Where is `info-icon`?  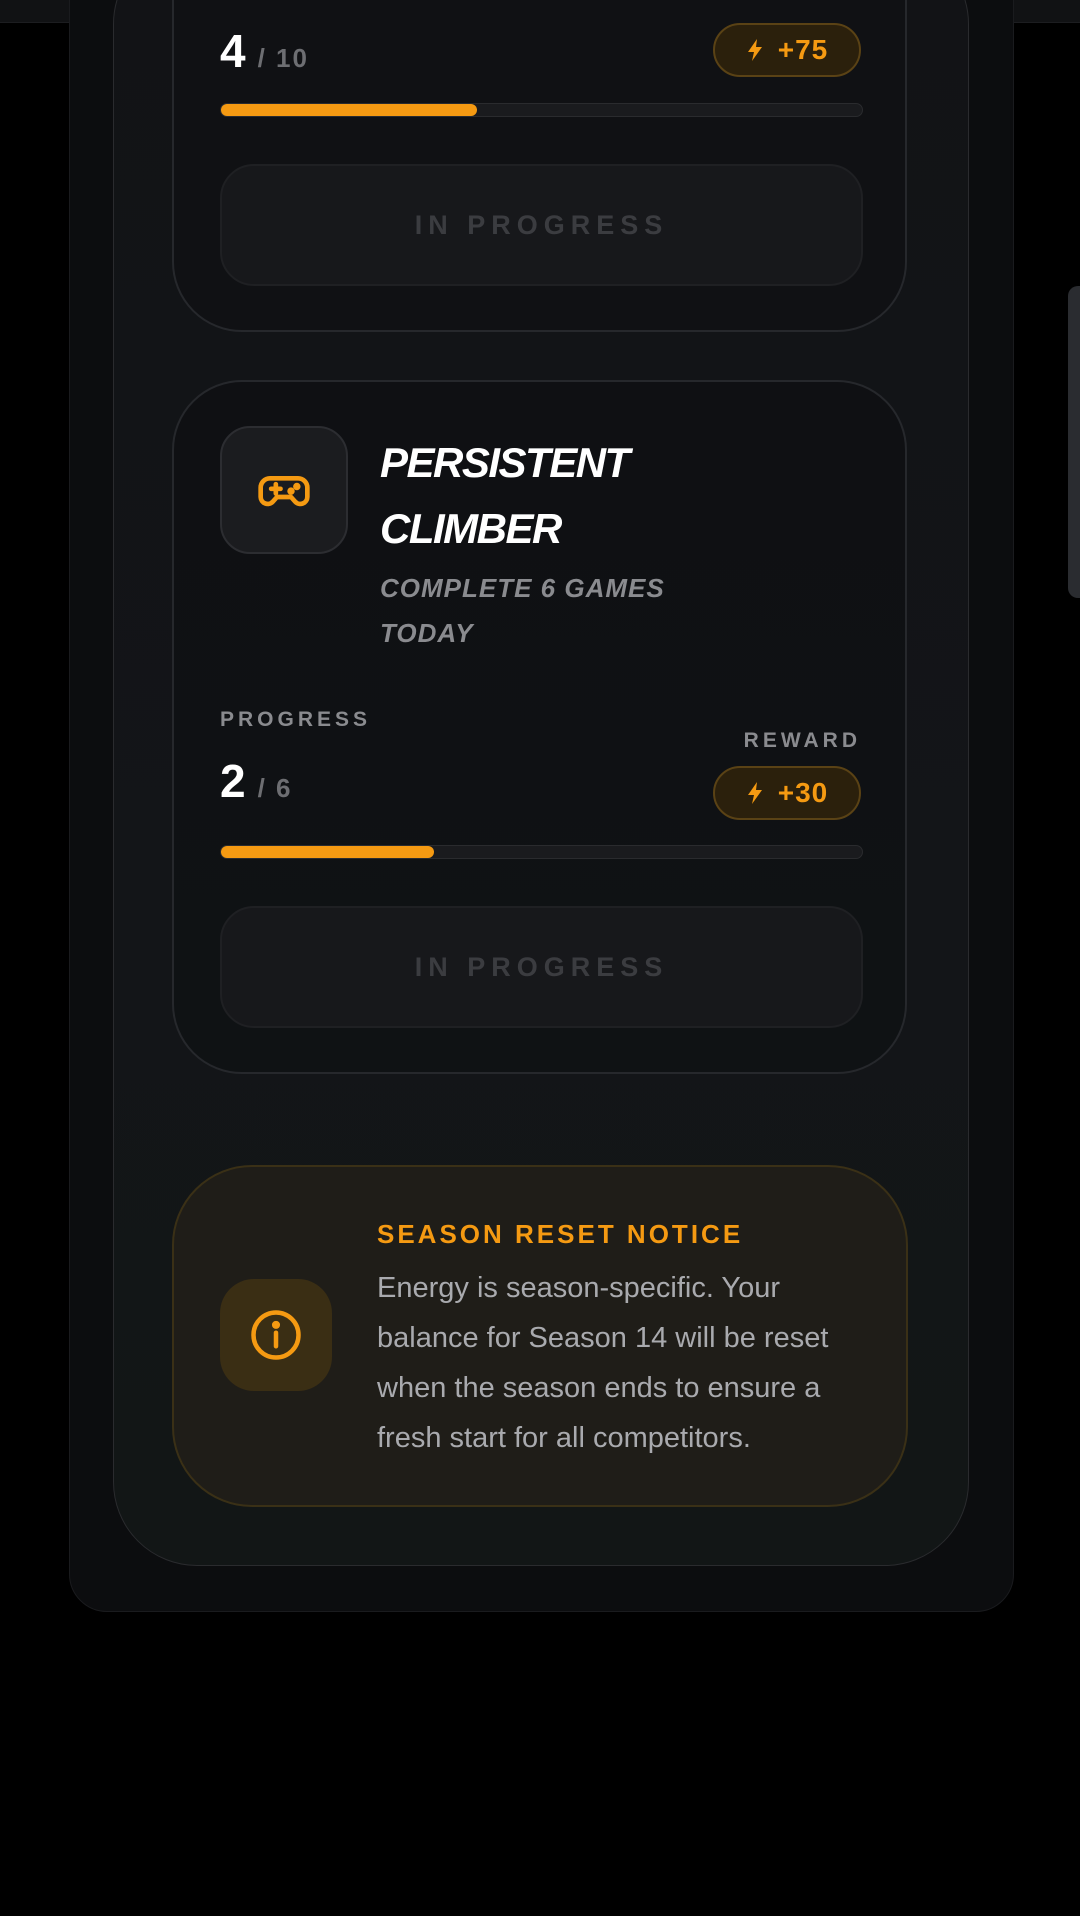 info-icon is located at coordinates (276, 1335).